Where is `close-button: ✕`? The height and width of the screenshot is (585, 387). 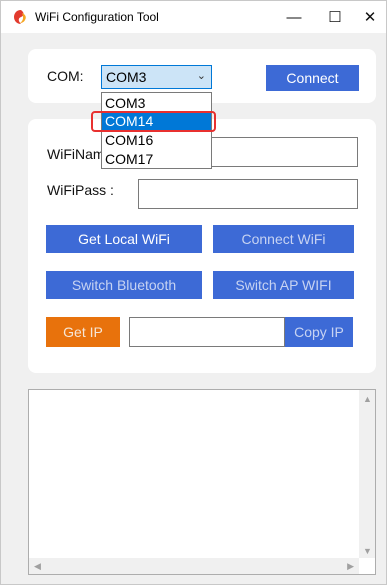
close-button: ✕ is located at coordinates (370, 17).